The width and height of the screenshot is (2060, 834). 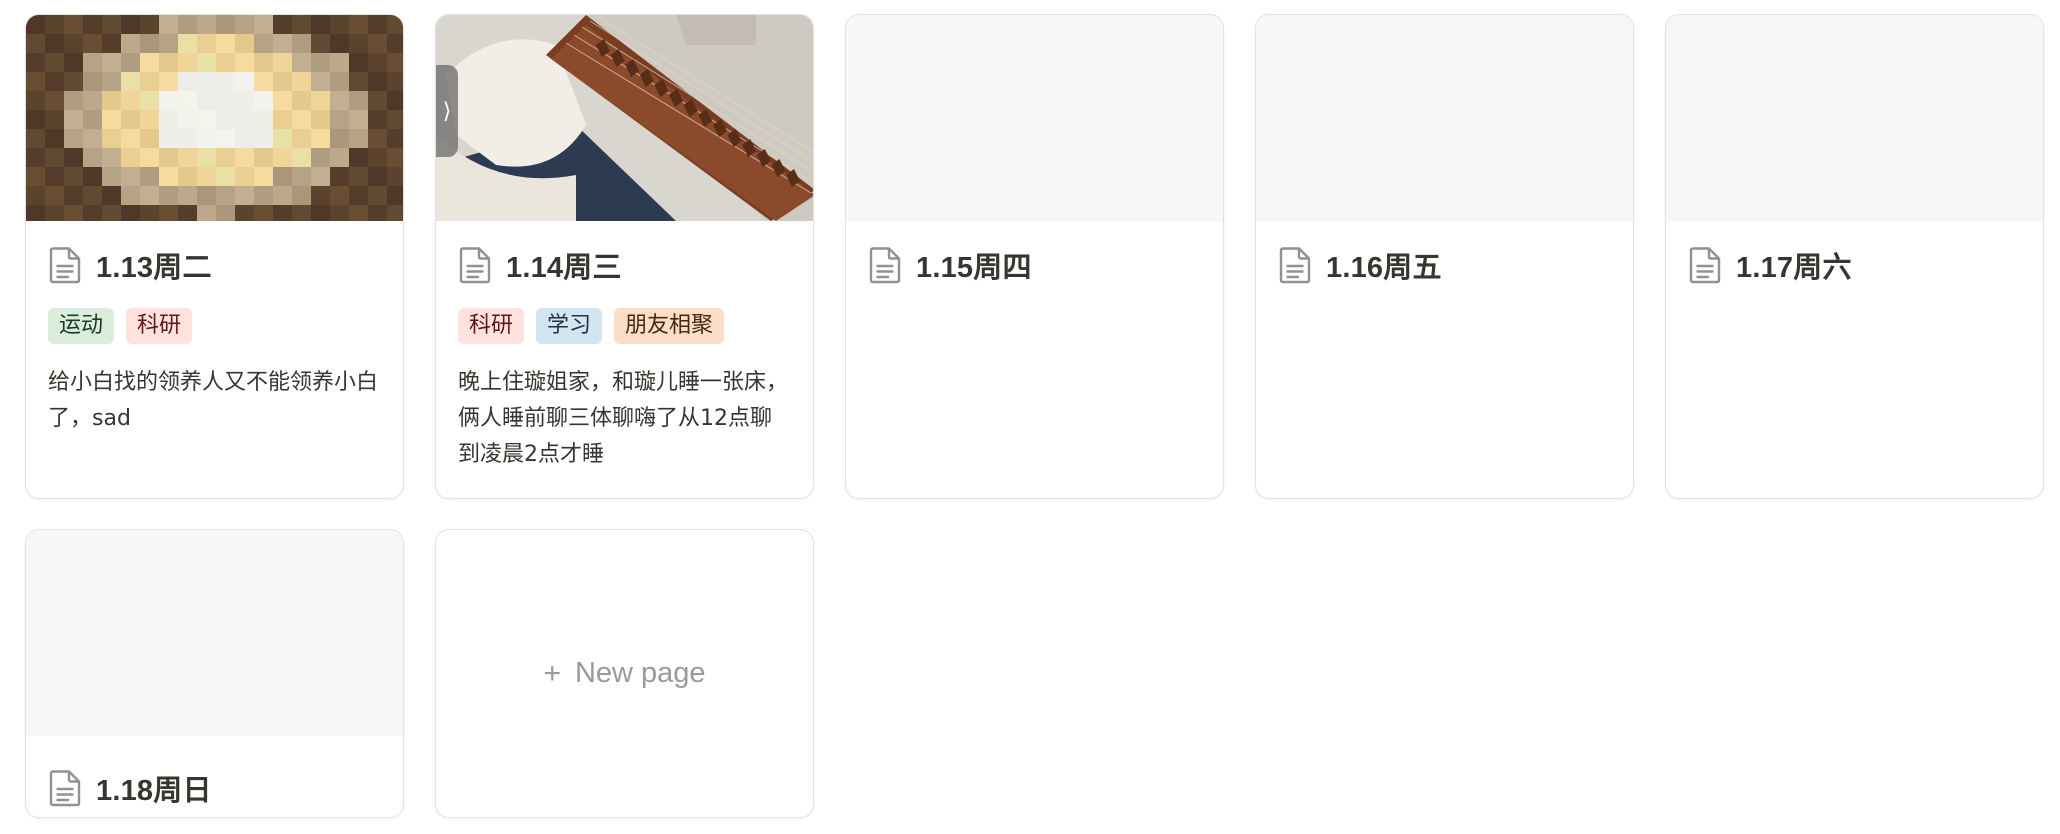 I want to click on new-page-button: + New page, so click(x=624, y=673).